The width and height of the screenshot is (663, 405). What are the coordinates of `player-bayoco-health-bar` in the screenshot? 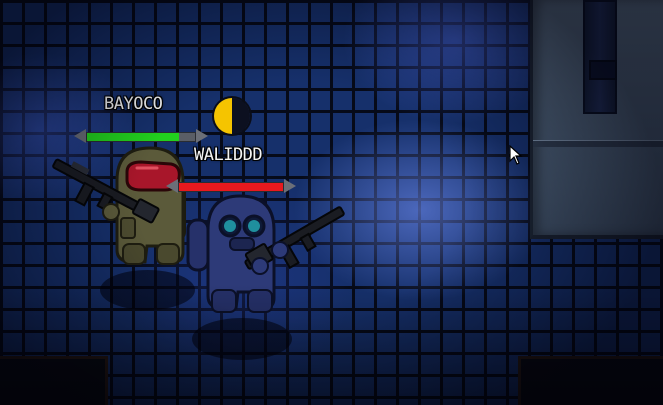 It's located at (141, 136).